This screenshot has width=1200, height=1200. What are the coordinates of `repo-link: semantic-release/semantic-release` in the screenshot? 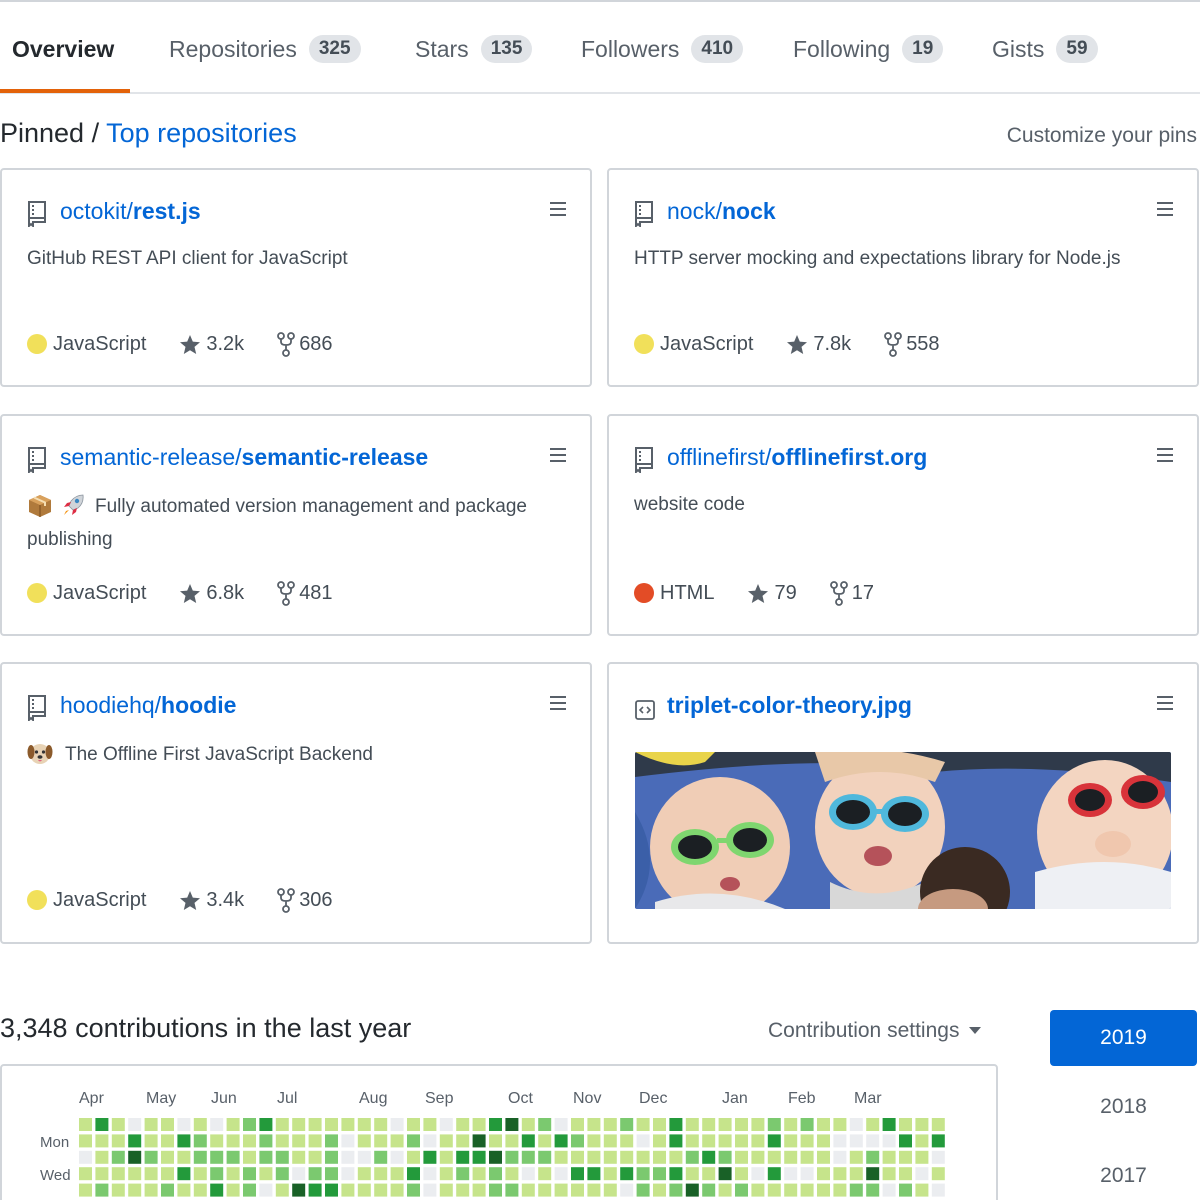 It's located at (244, 457).